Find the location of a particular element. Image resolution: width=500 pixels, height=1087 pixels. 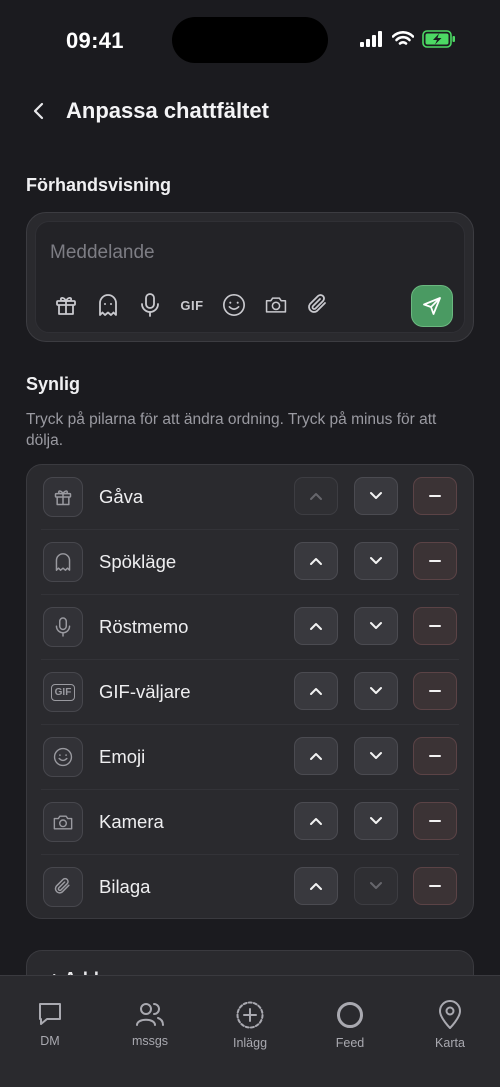

back-button is located at coordinates (39, 111).